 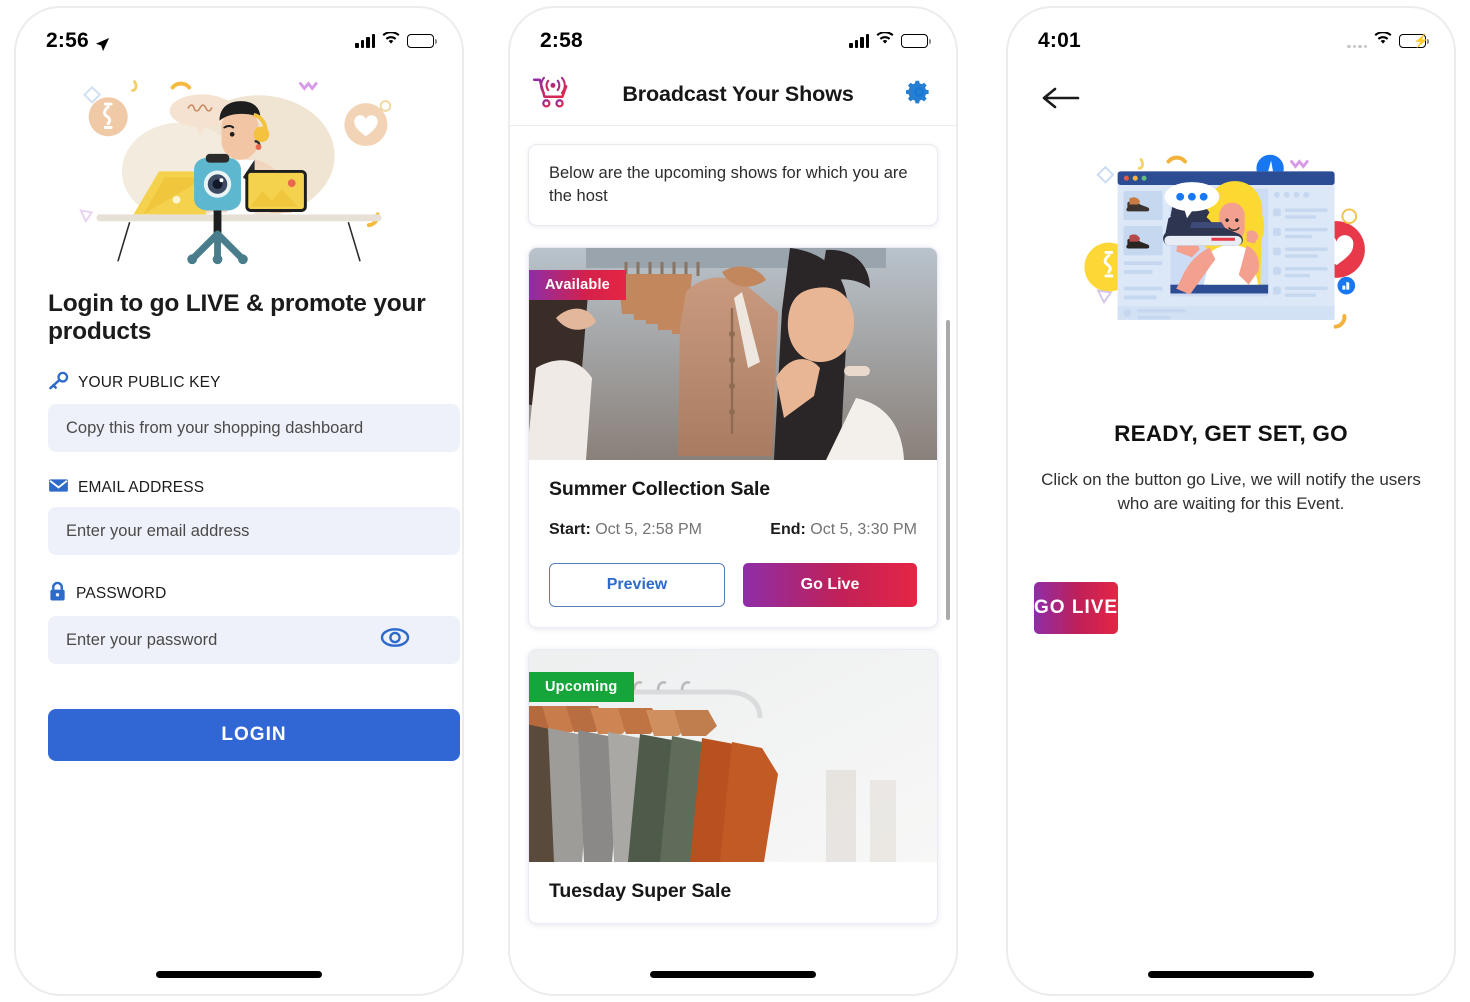 I want to click on broadcast-cart-icon, so click(x=552, y=94).